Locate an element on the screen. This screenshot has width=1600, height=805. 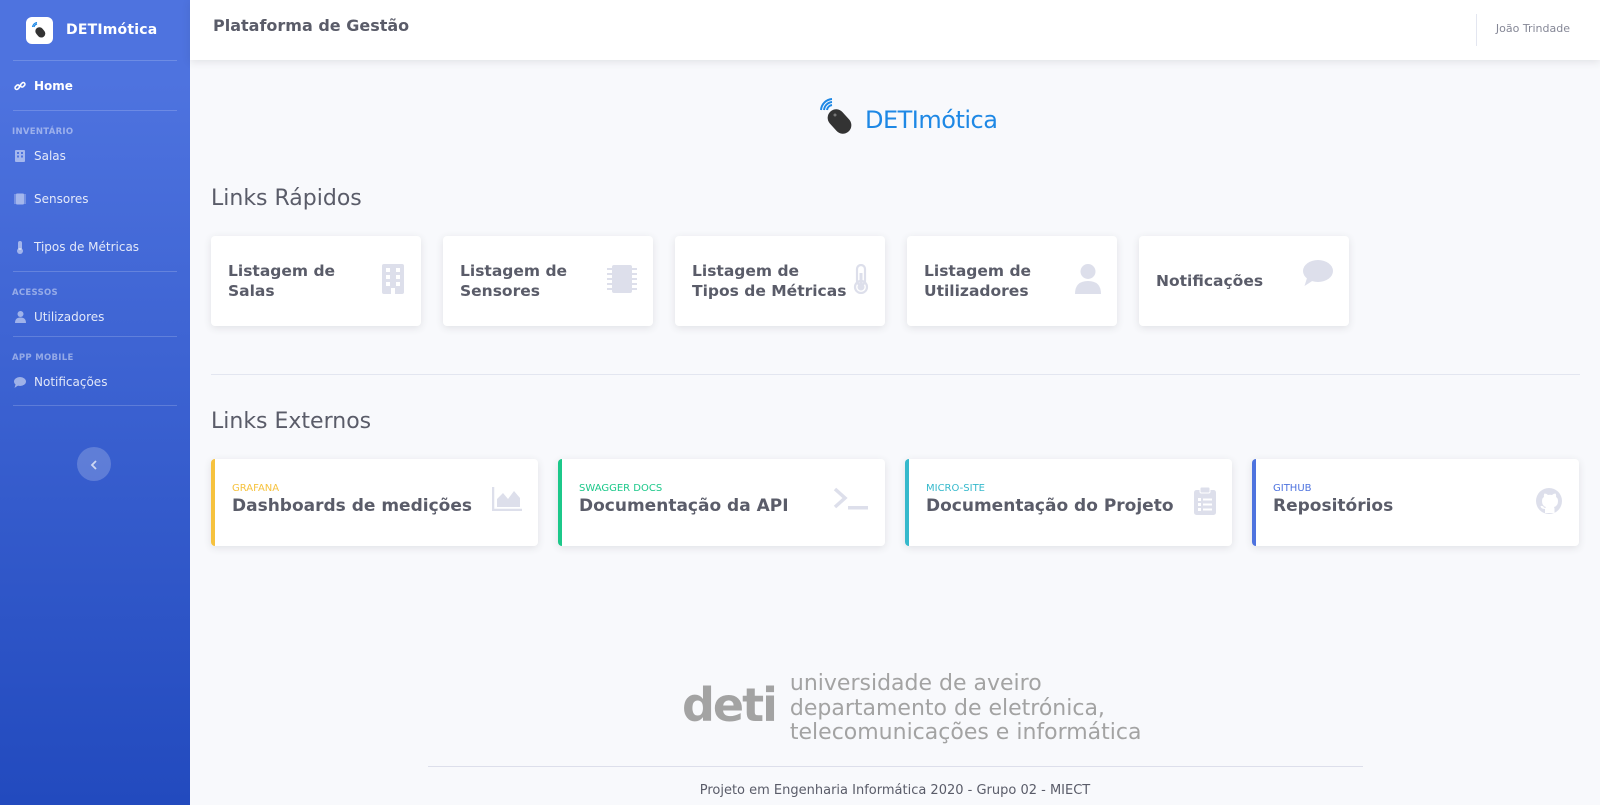
clipboard-icon is located at coordinates (1205, 502).